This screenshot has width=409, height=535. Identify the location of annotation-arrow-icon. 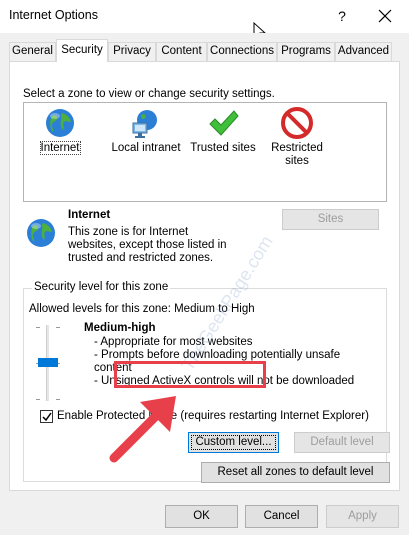
(142, 429).